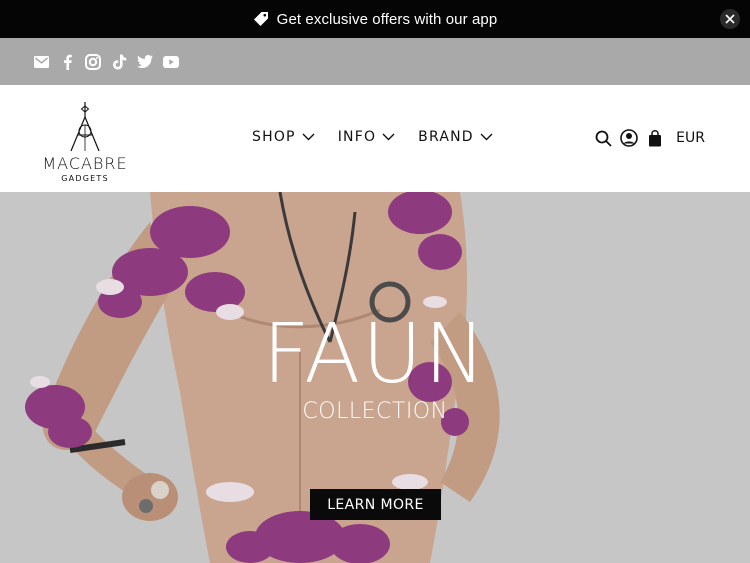 This screenshot has width=750, height=563. I want to click on nav-item-brand: BRAND, so click(455, 137).